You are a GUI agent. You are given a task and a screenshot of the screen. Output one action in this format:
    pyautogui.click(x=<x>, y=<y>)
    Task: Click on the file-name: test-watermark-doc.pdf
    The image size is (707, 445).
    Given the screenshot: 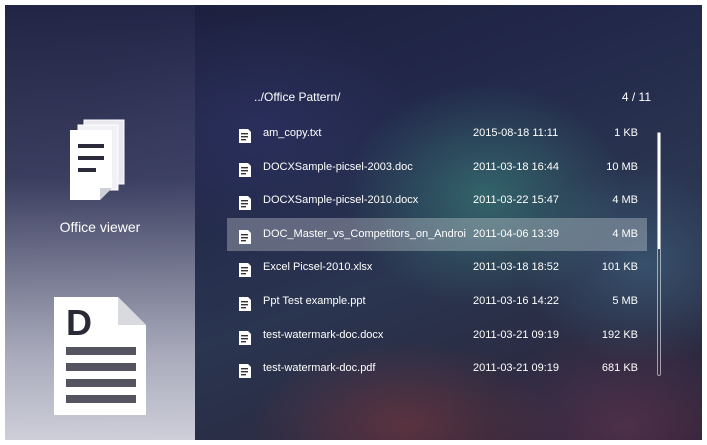 What is the action you would take?
    pyautogui.click(x=319, y=368)
    